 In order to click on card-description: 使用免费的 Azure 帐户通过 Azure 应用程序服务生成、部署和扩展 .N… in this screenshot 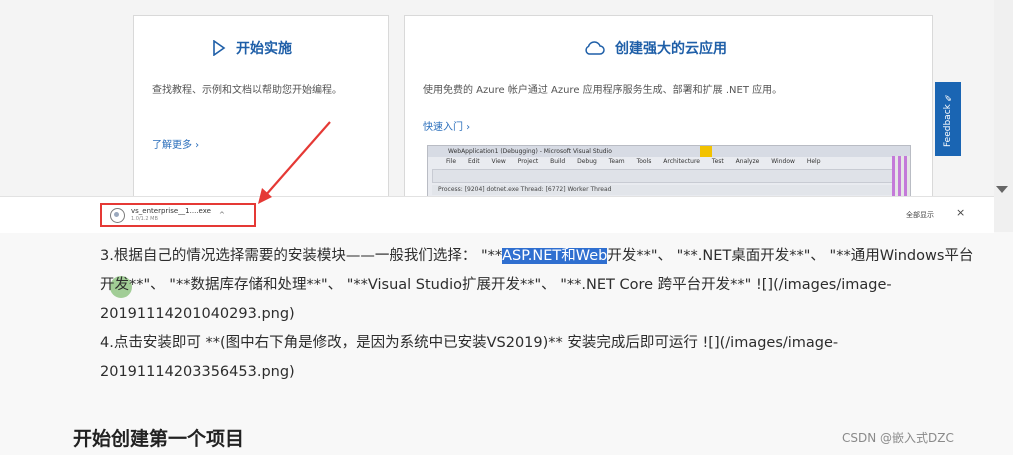, I will do `click(603, 90)`.